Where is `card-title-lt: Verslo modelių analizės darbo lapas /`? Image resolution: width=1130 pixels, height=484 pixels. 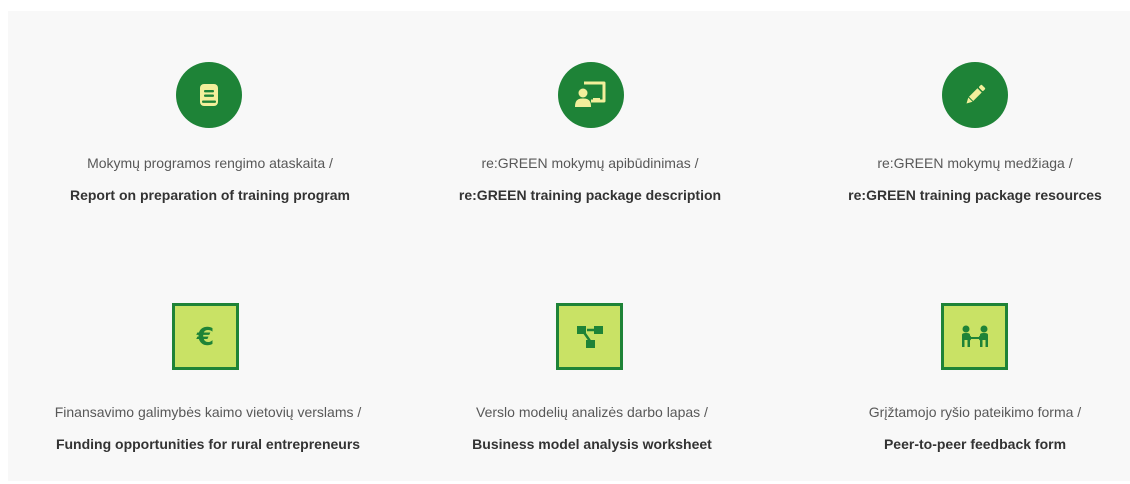
card-title-lt: Verslo modelių analizės darbo lapas / is located at coordinates (592, 412).